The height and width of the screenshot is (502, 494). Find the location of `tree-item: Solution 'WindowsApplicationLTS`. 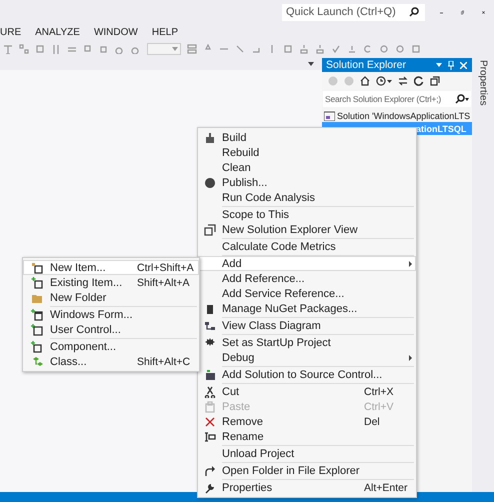

tree-item: Solution 'WindowsApplicationLTS is located at coordinates (397, 115).